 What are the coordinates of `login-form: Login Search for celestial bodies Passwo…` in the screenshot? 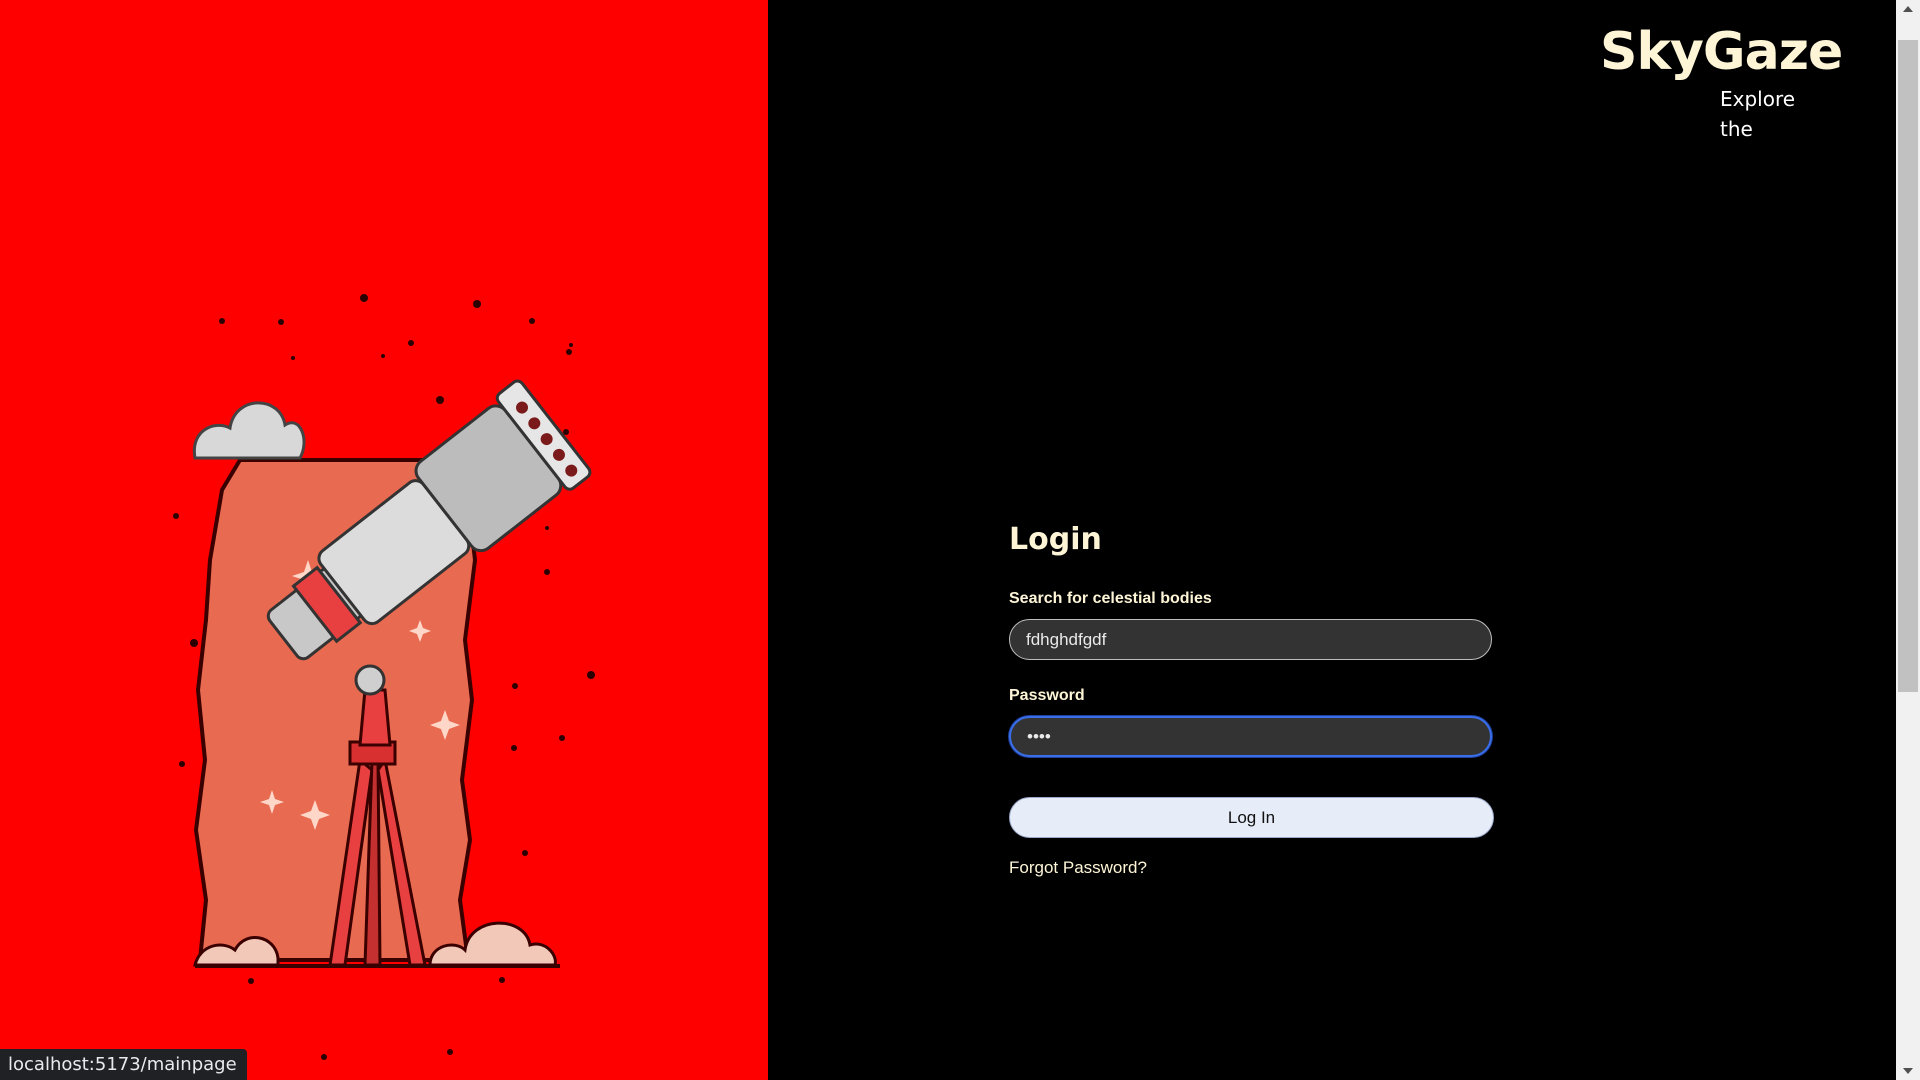 It's located at (1252, 699).